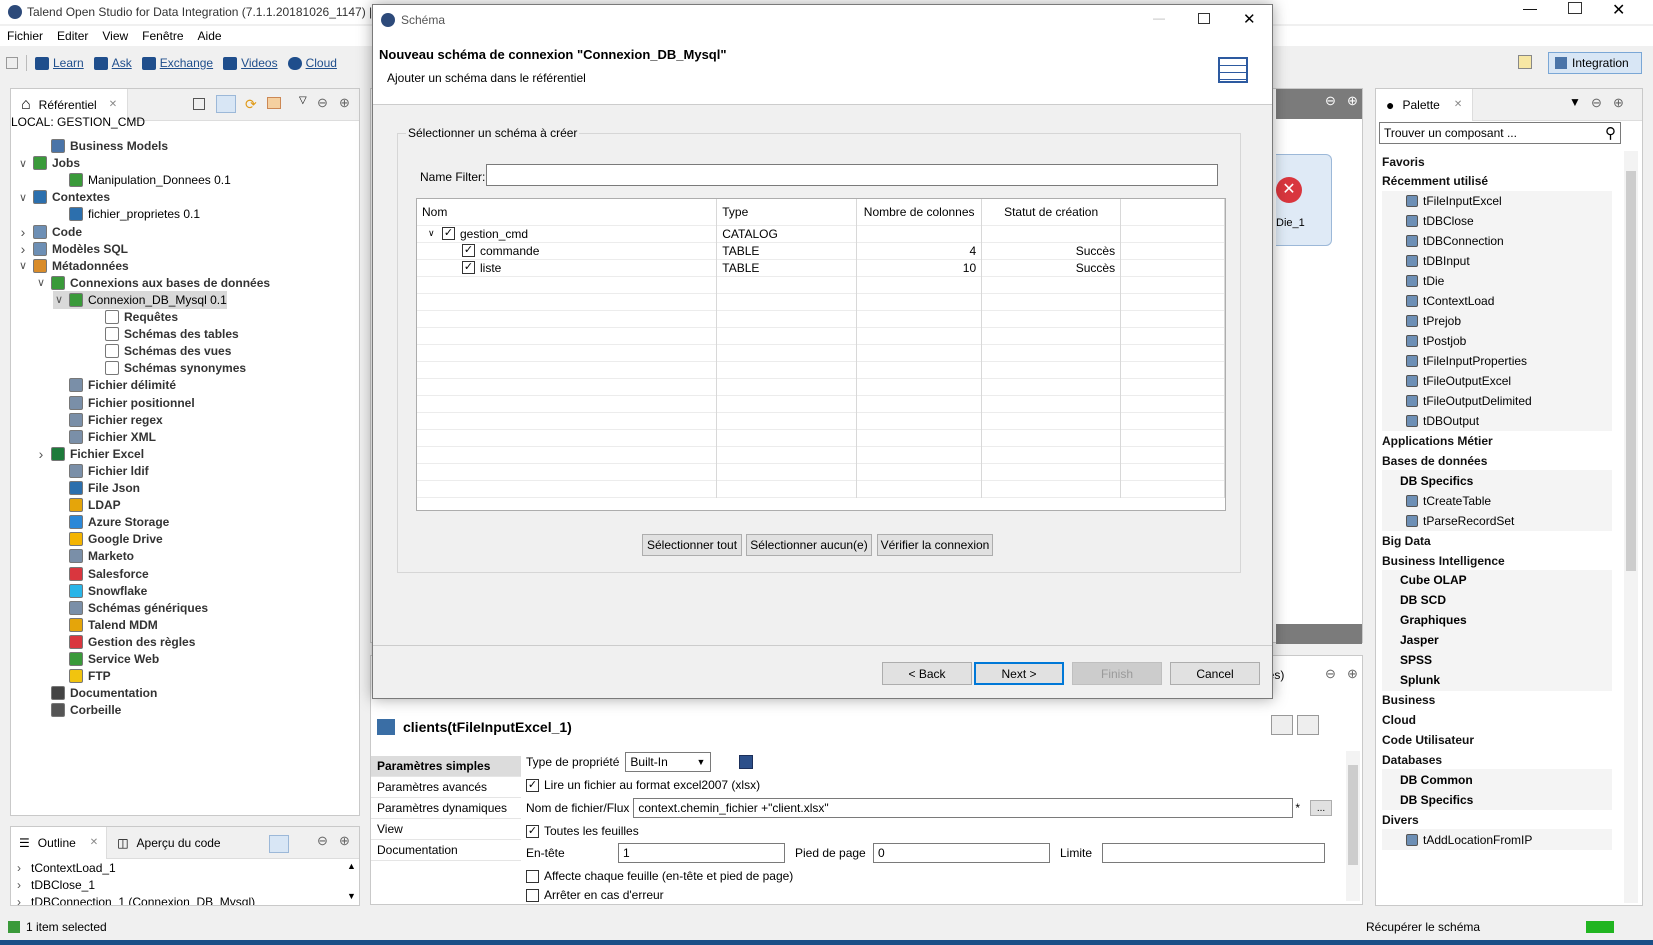  Describe the element at coordinates (1497, 181) in the screenshot. I see `palette-category: Récemment utilisé` at that location.